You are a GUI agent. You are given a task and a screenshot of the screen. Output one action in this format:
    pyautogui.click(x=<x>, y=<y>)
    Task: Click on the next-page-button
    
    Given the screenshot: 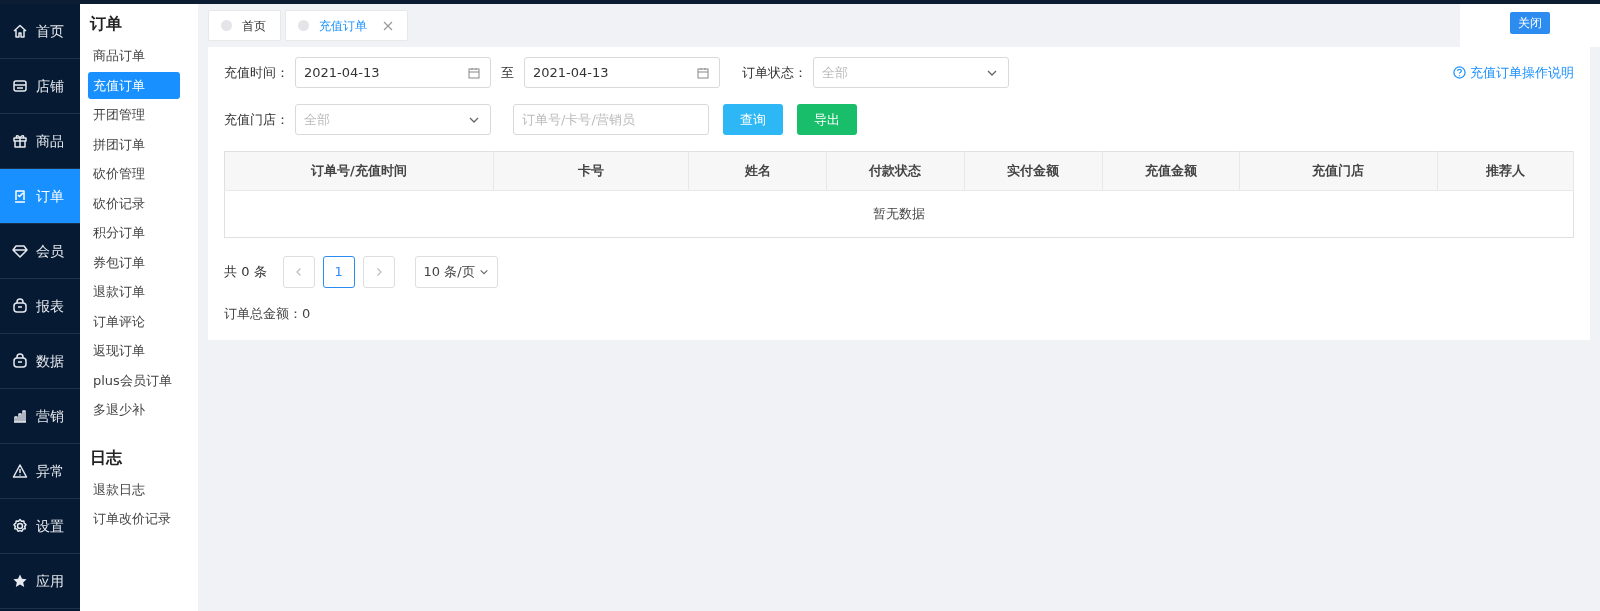 What is the action you would take?
    pyautogui.click(x=378, y=272)
    